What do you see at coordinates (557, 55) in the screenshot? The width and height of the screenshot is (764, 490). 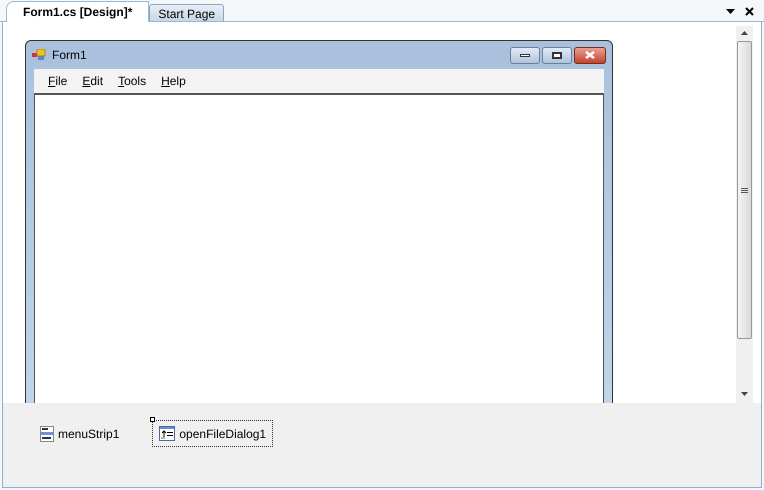 I see `maximize-button` at bounding box center [557, 55].